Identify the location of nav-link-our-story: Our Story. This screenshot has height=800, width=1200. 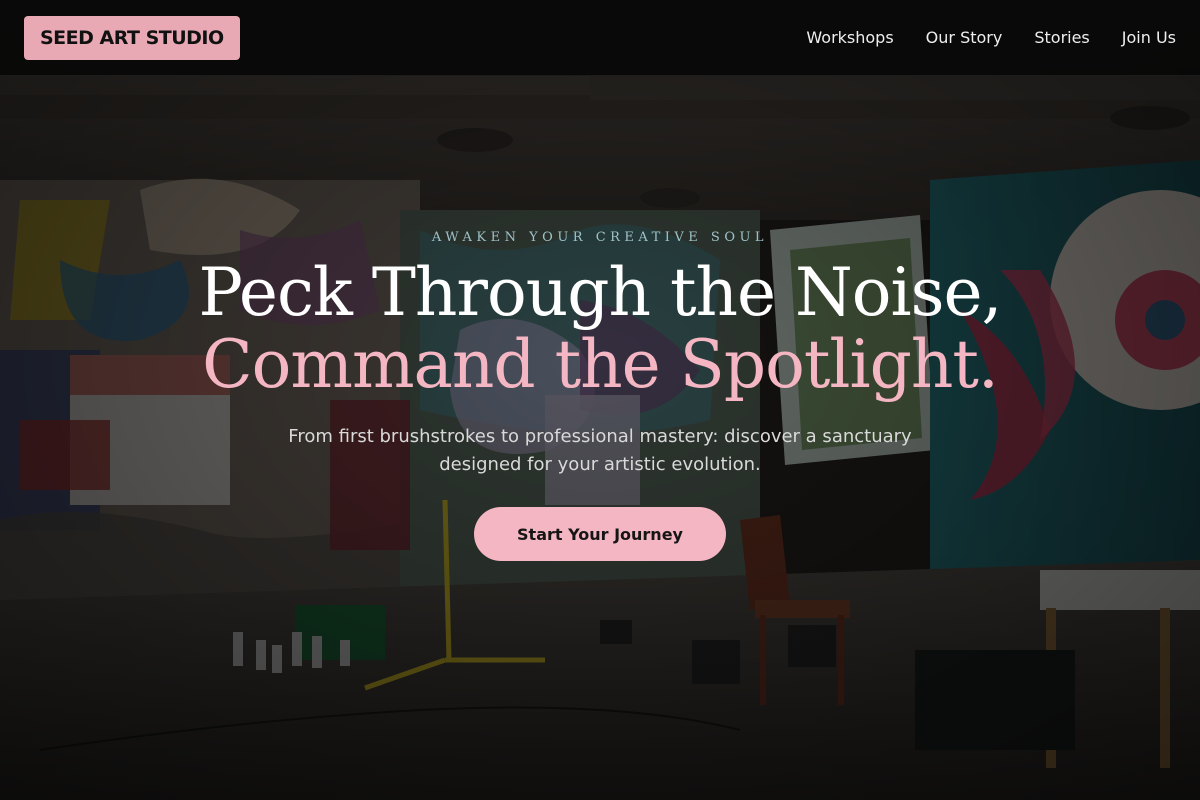
(964, 37).